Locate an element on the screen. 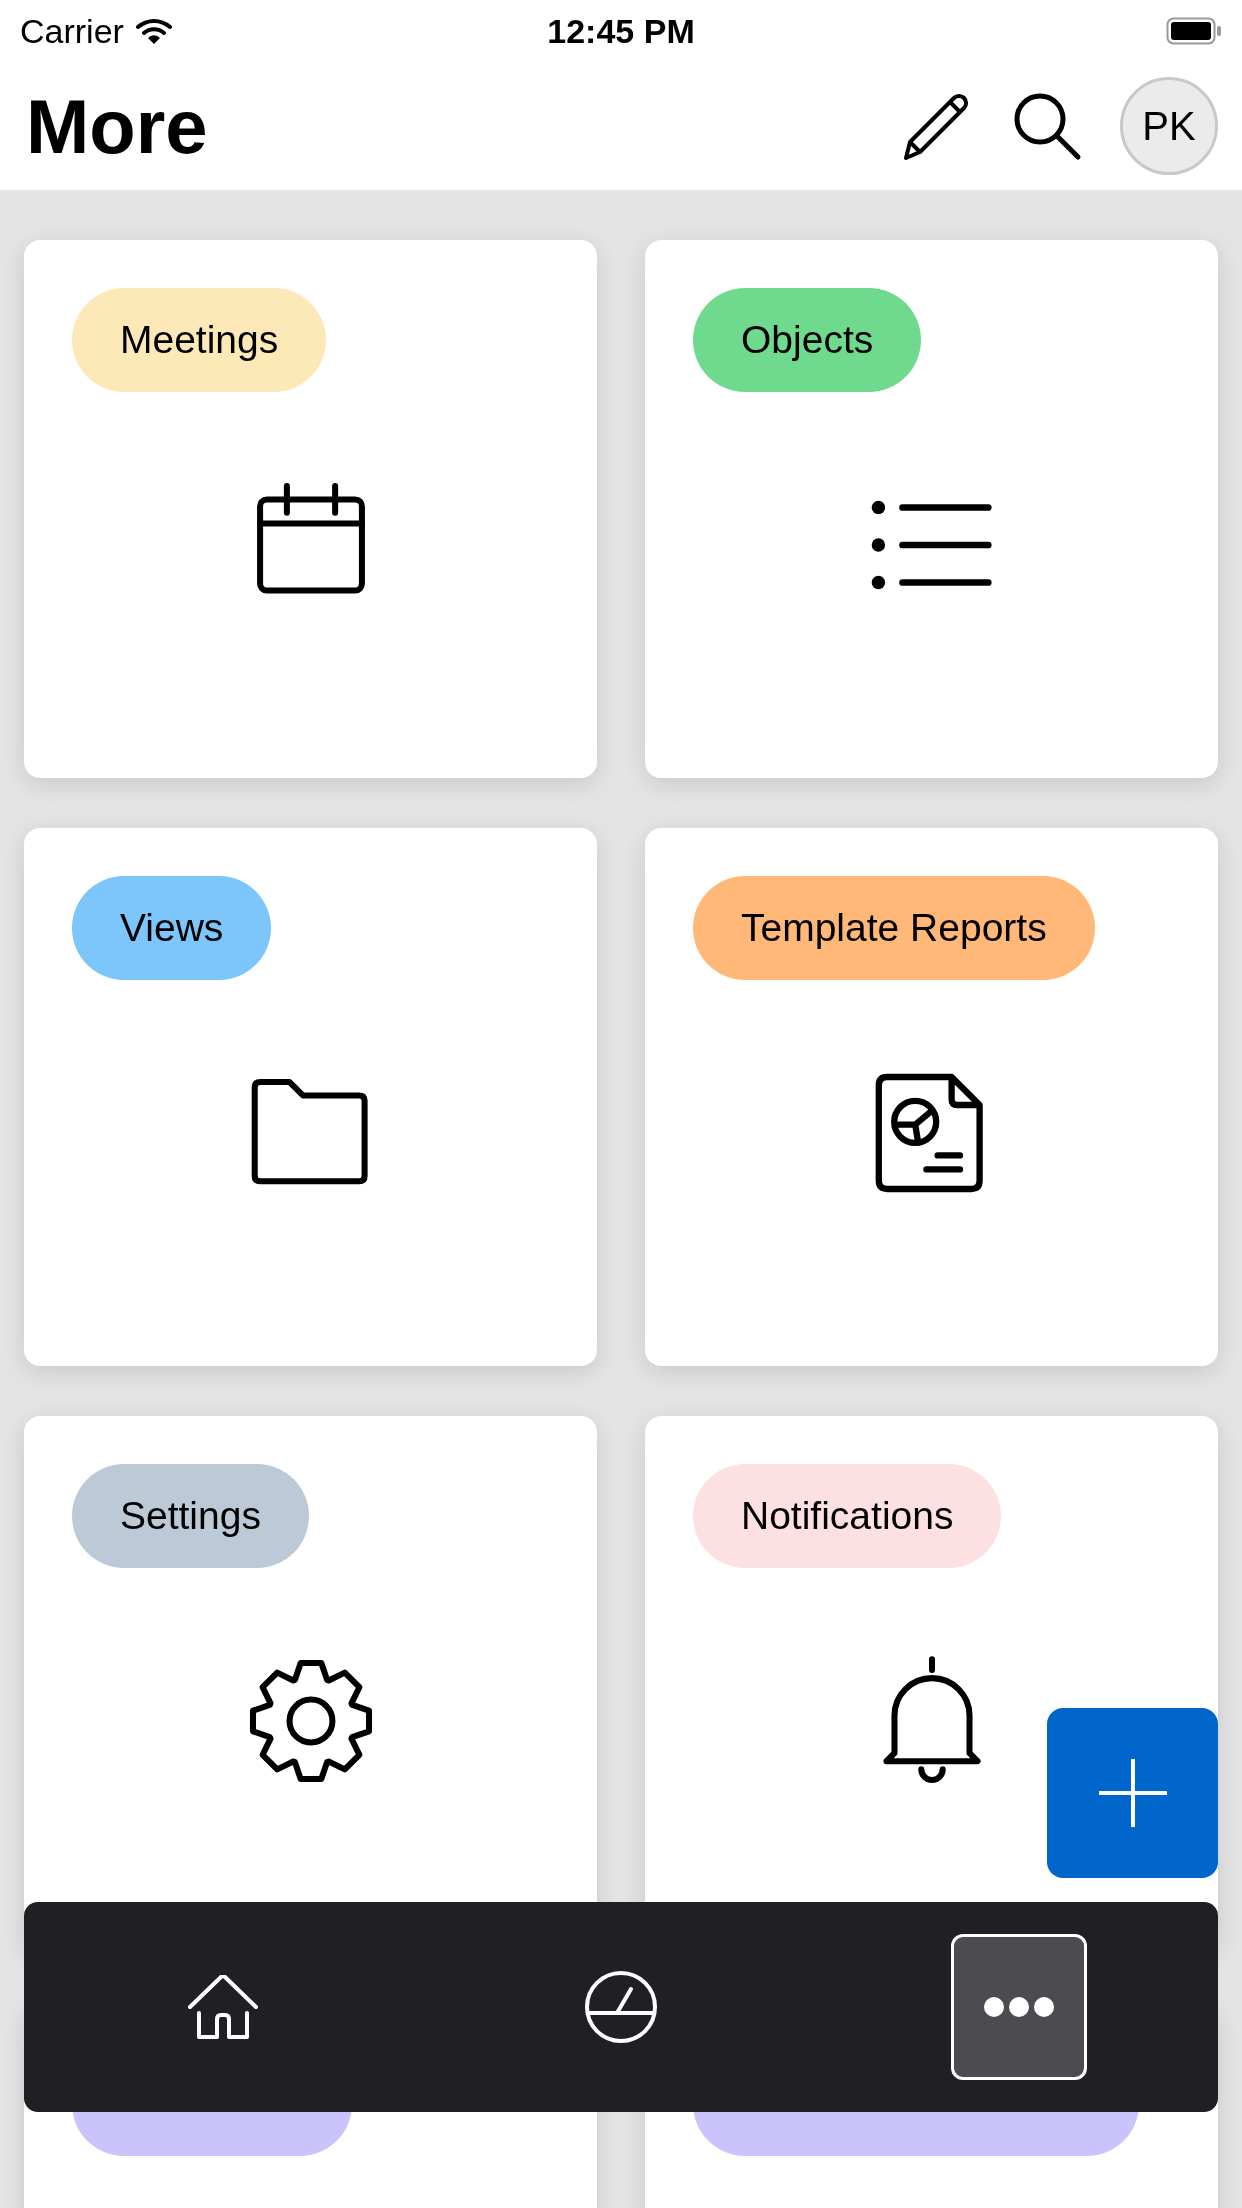 The height and width of the screenshot is (2208, 1242). page-title: More is located at coordinates (117, 126).